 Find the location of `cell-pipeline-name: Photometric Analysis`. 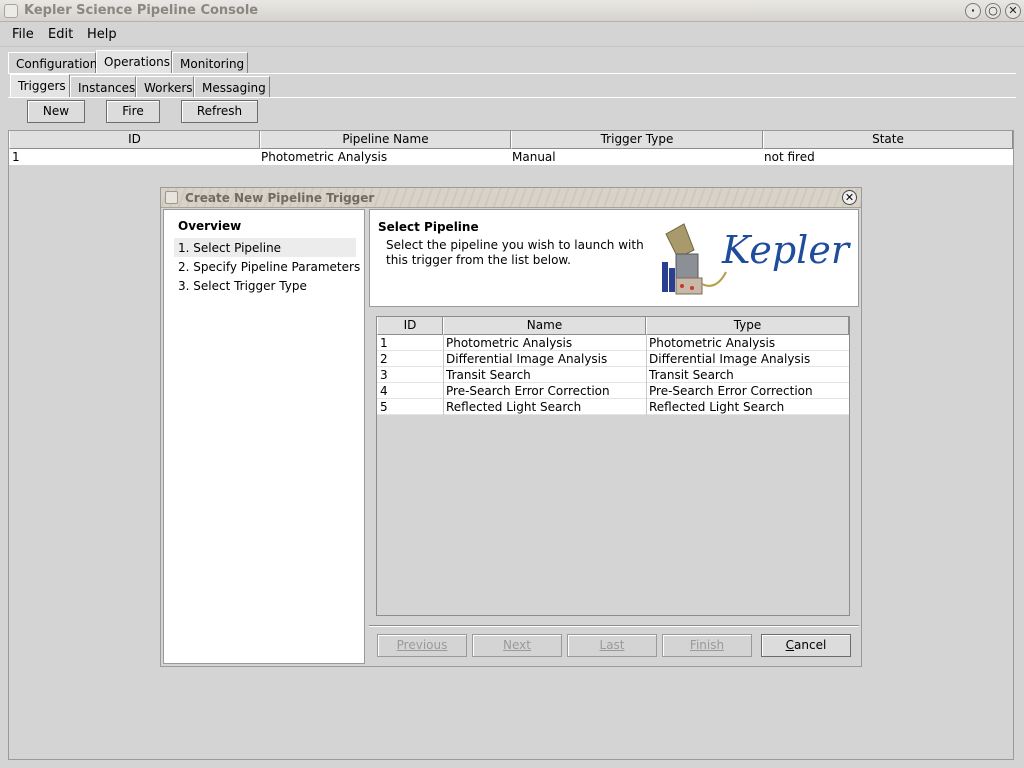

cell-pipeline-name: Photometric Analysis is located at coordinates (324, 157).